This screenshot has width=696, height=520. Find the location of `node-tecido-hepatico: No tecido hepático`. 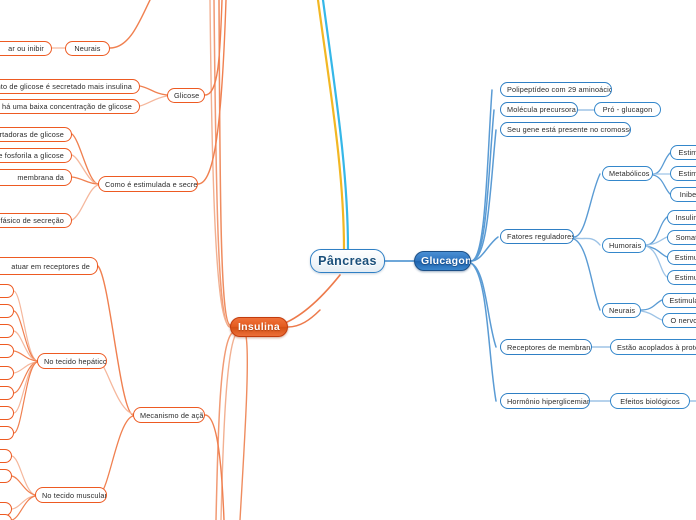

node-tecido-hepatico: No tecido hepático is located at coordinates (72, 361).